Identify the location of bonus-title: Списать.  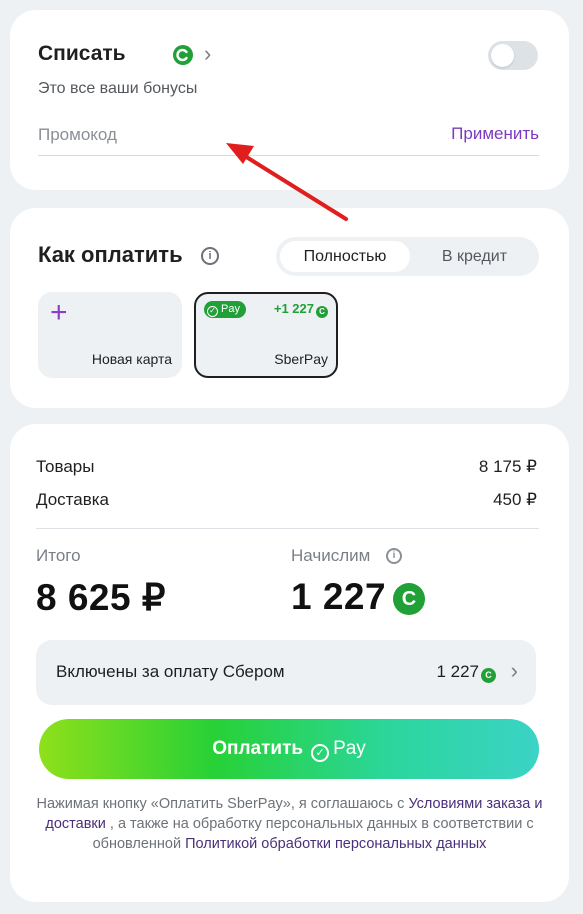
(82, 53).